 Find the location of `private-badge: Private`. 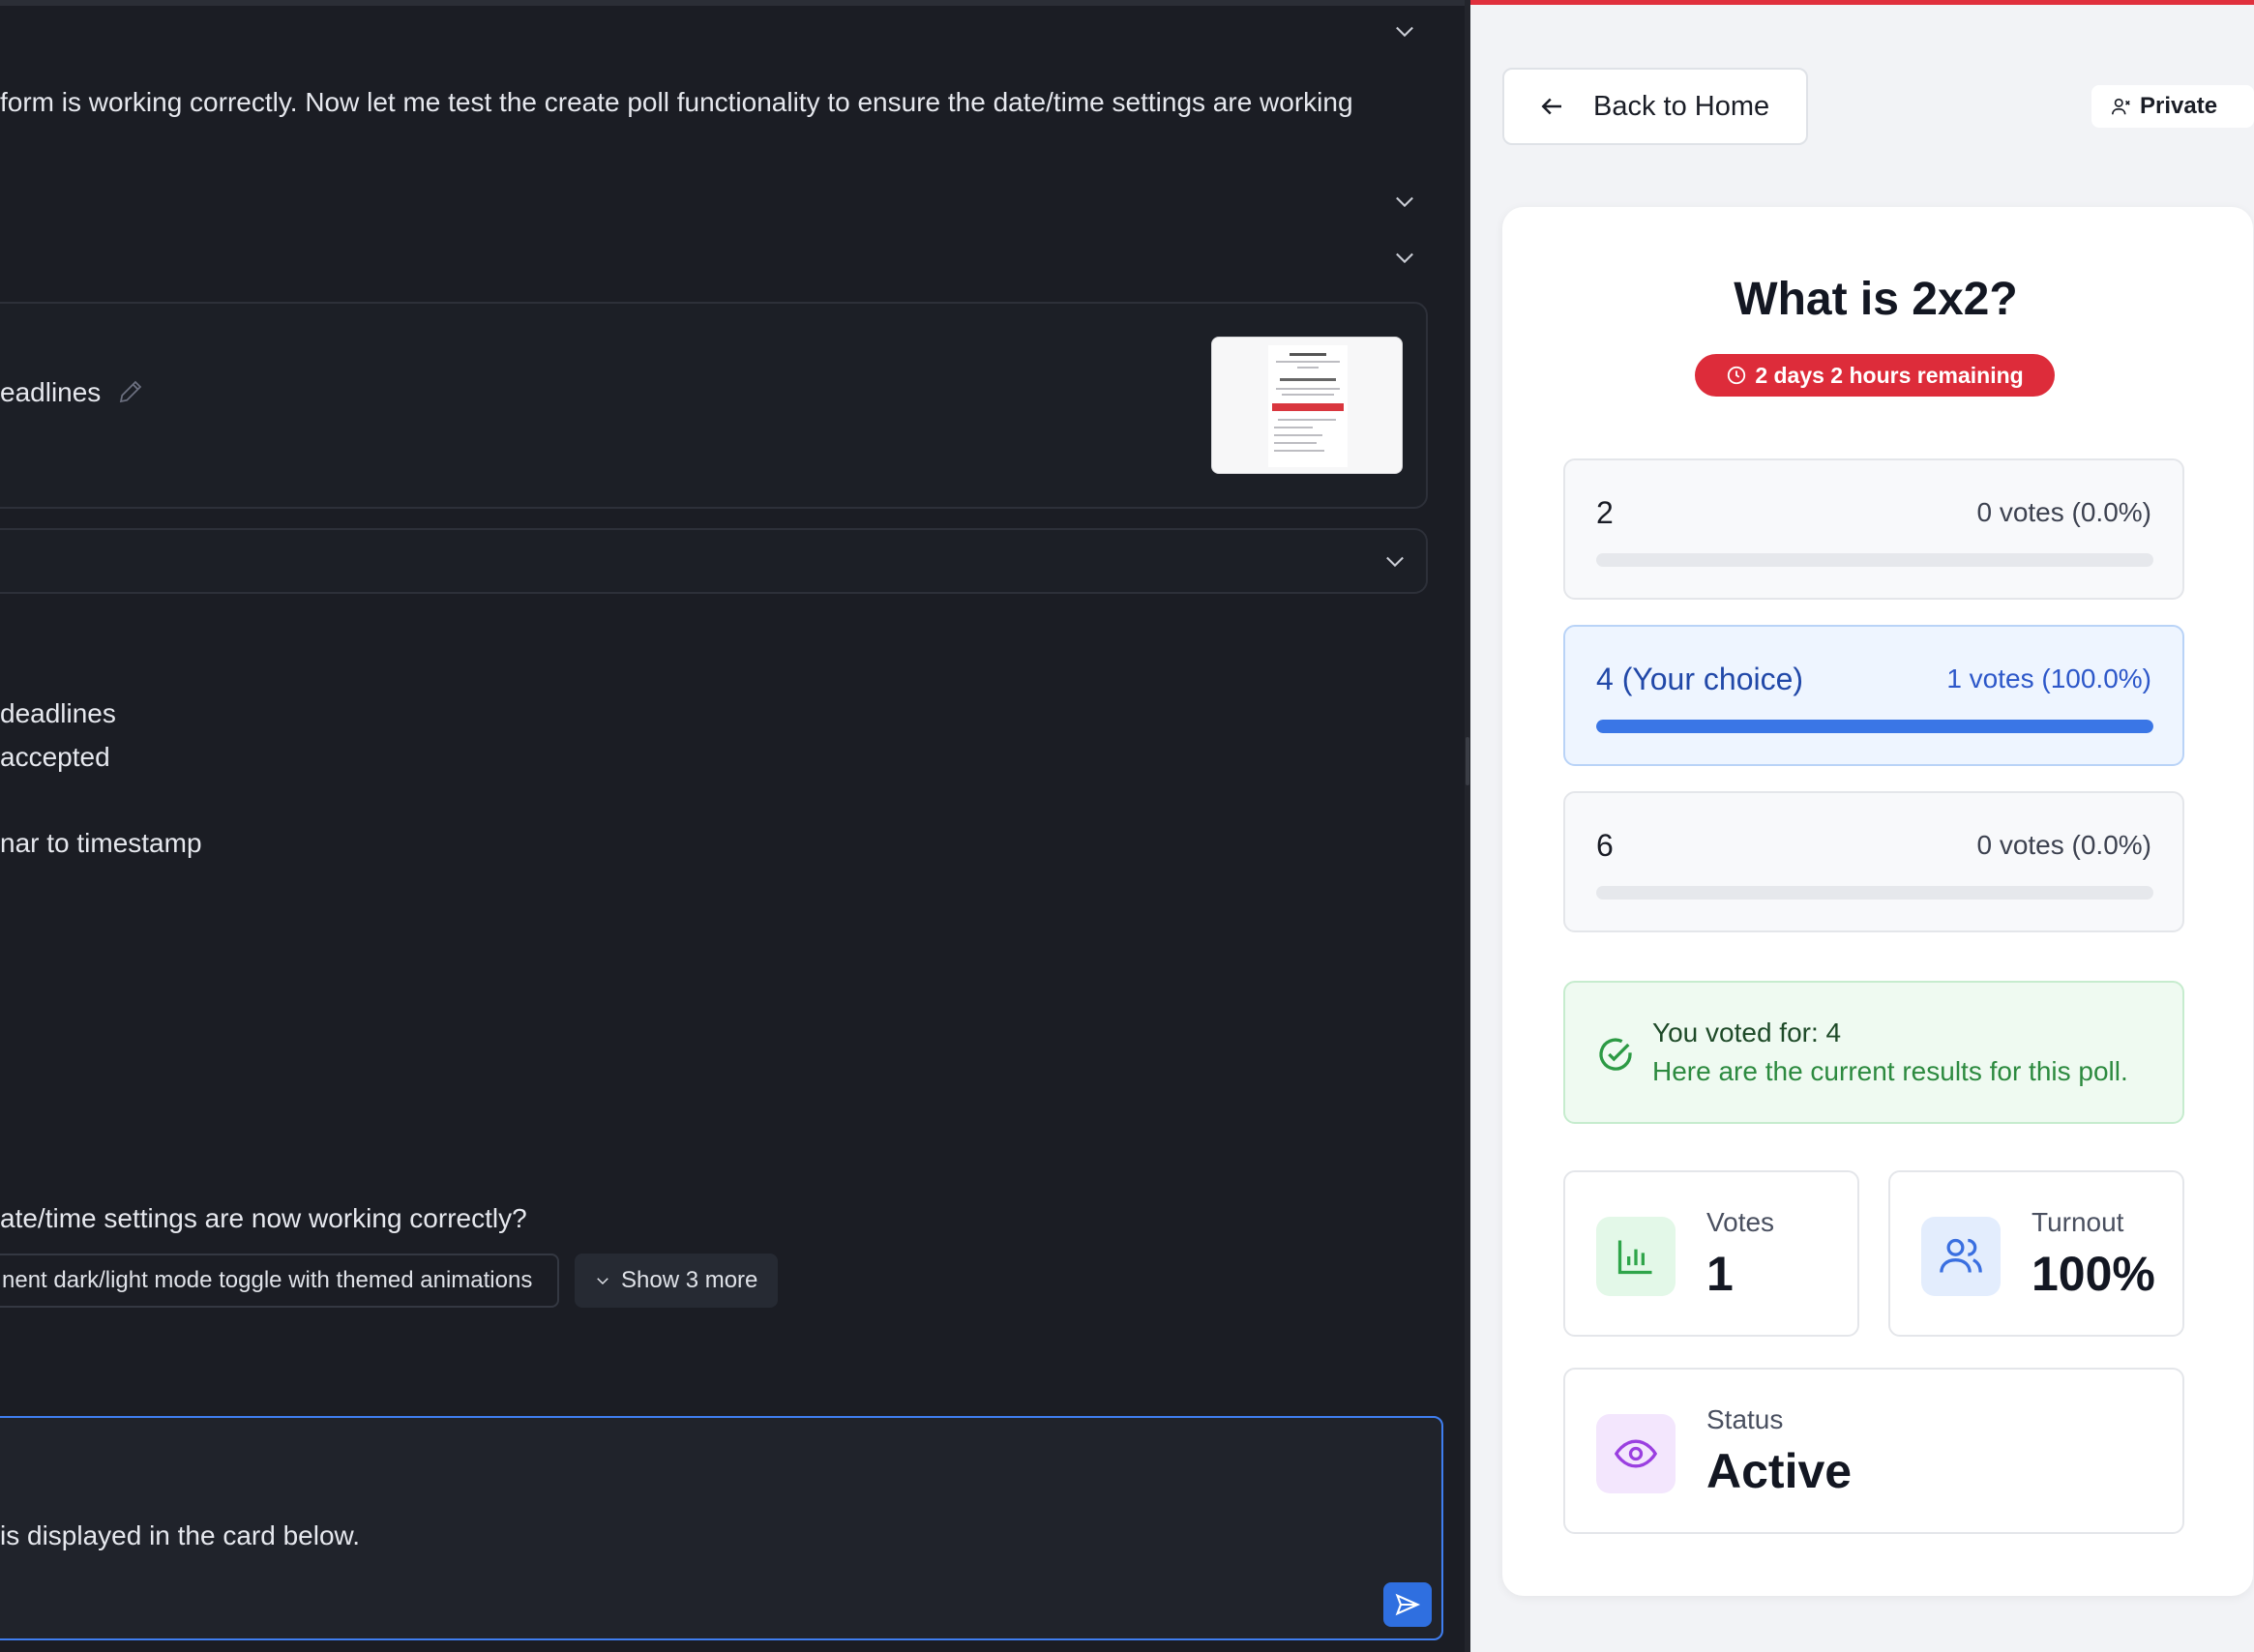

private-badge: Private is located at coordinates (2173, 106).